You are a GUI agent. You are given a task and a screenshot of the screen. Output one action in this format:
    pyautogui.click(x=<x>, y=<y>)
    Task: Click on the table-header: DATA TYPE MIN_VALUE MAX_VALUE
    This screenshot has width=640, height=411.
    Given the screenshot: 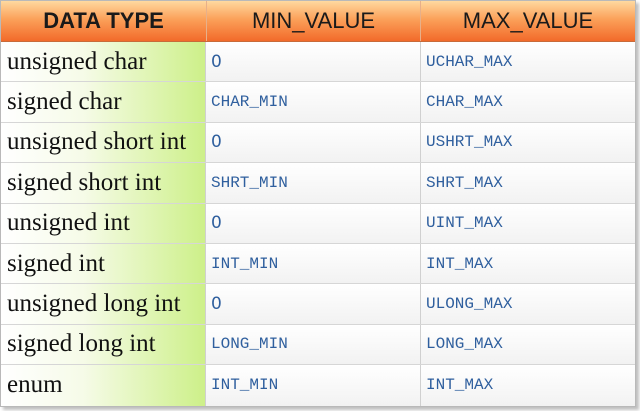 What is the action you would take?
    pyautogui.click(x=318, y=21)
    